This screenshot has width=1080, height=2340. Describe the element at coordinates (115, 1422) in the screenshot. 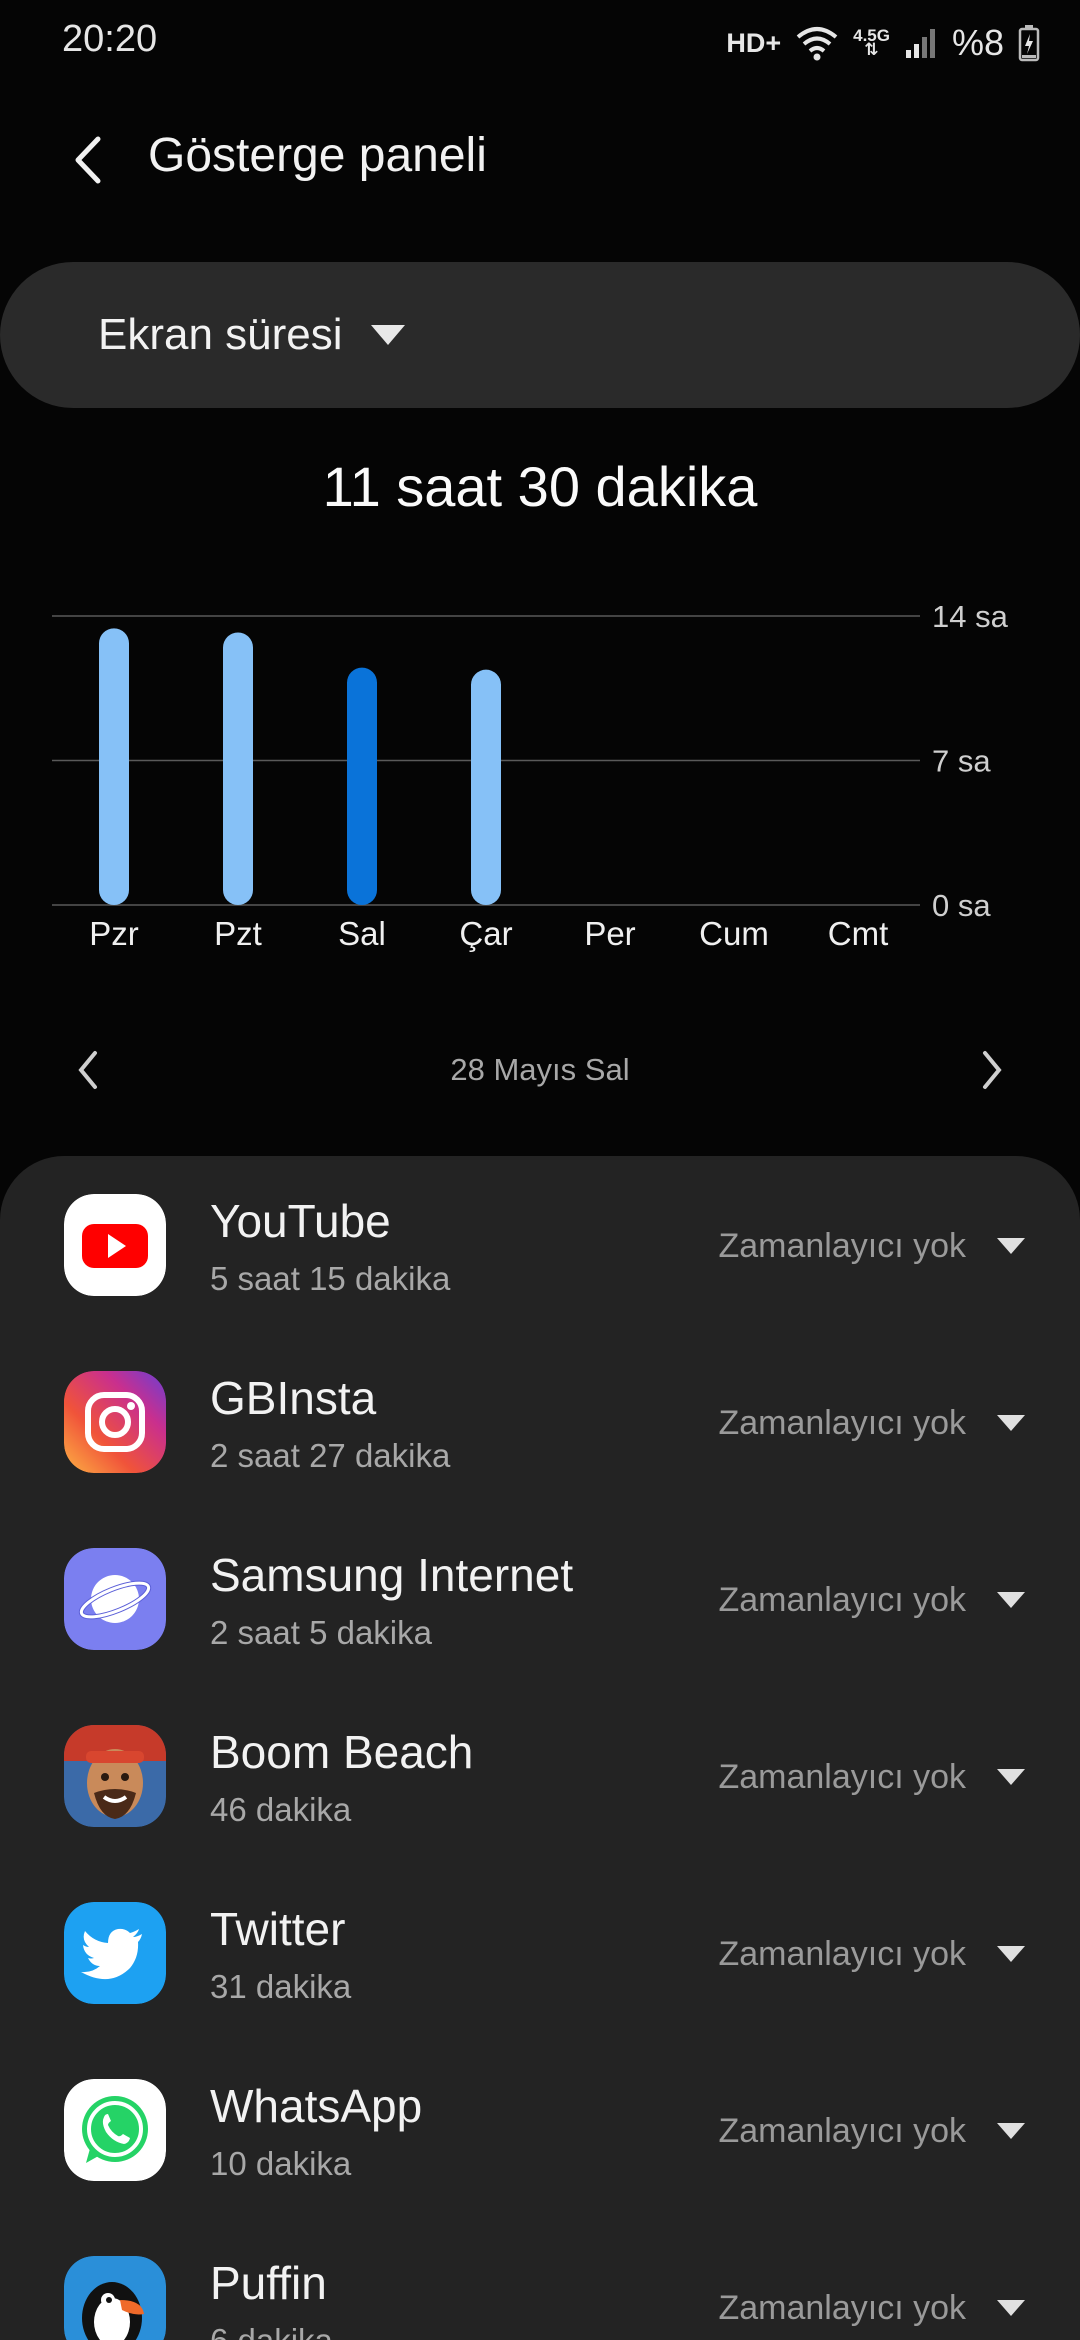

I see `instagram-icon` at that location.